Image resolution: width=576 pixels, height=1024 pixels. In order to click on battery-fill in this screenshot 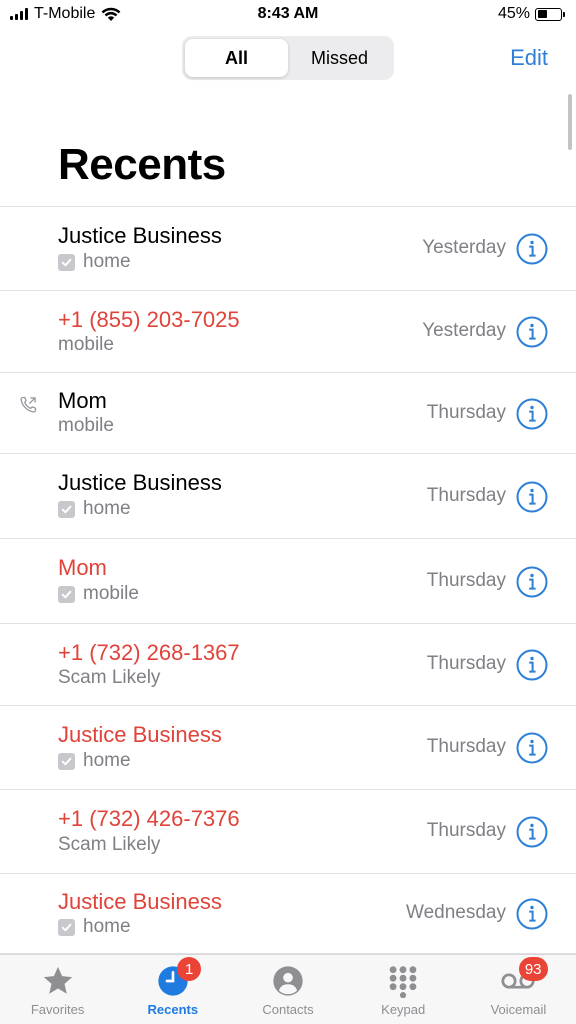, I will do `click(542, 14)`.